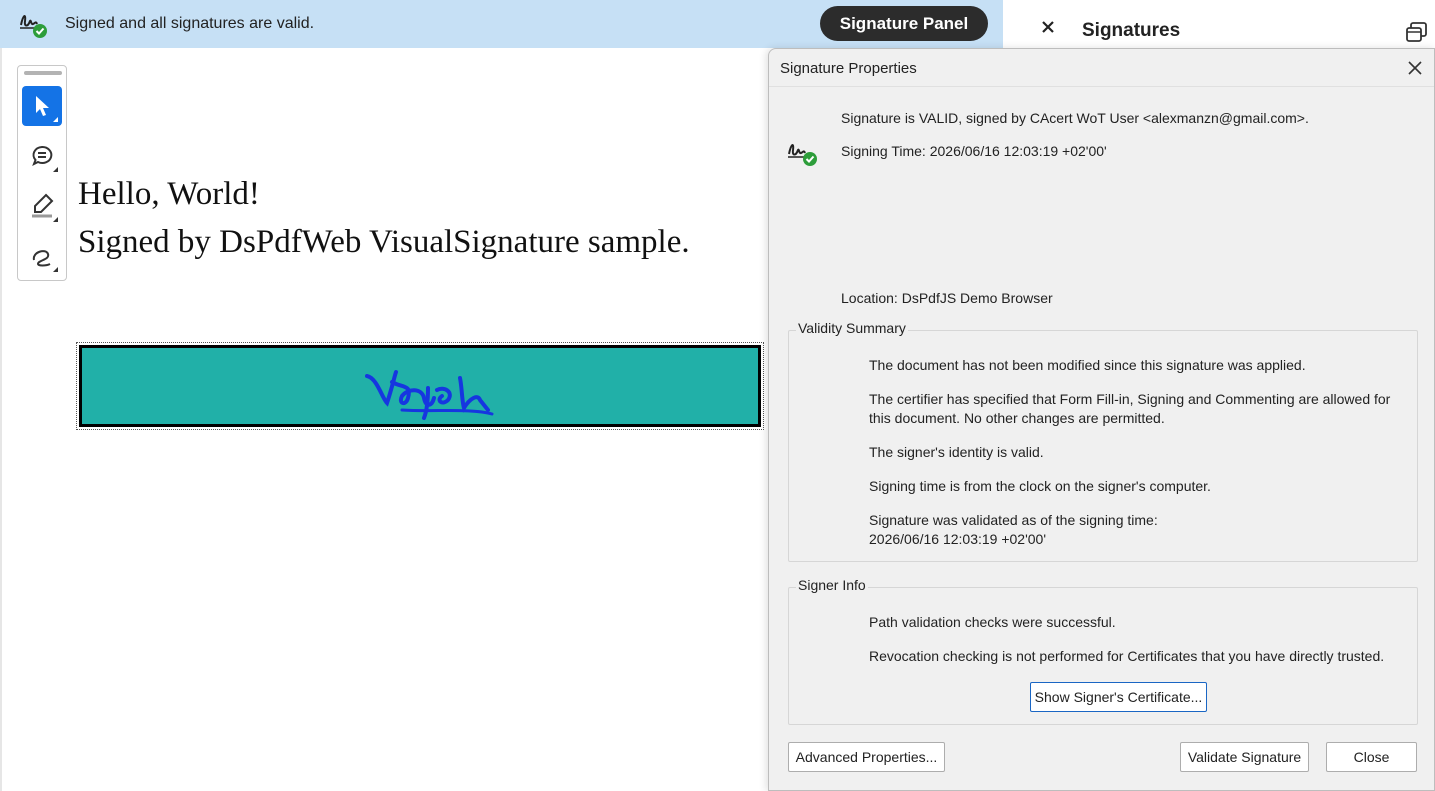  Describe the element at coordinates (190, 23) in the screenshot. I see `signature-status-text: Signed and all signatures are valid.` at that location.